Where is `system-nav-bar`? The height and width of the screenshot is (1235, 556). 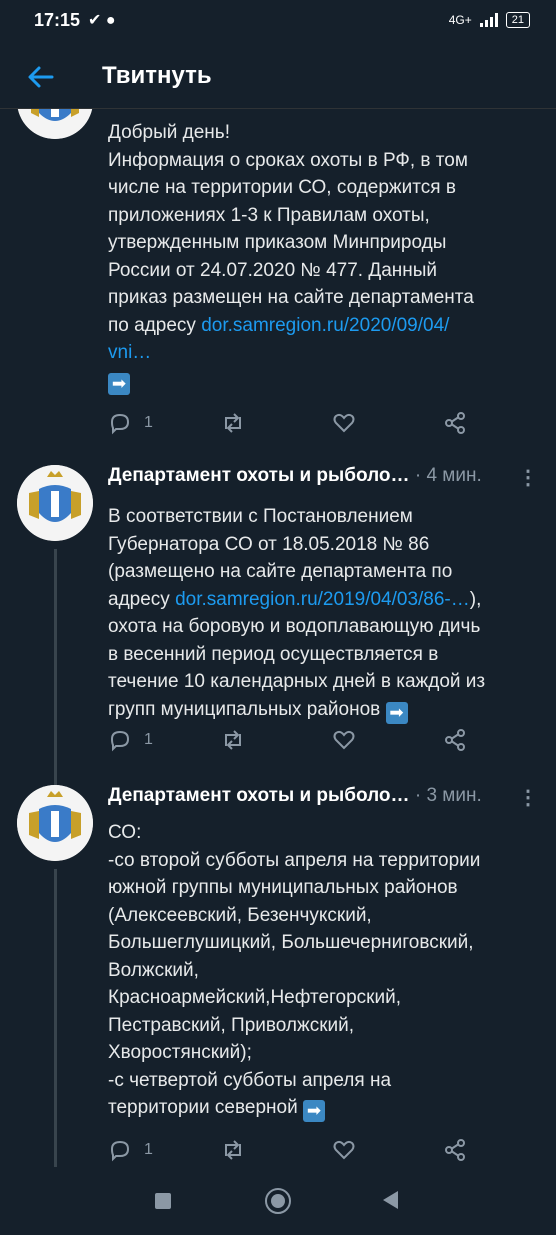
system-nav-bar is located at coordinates (278, 1201).